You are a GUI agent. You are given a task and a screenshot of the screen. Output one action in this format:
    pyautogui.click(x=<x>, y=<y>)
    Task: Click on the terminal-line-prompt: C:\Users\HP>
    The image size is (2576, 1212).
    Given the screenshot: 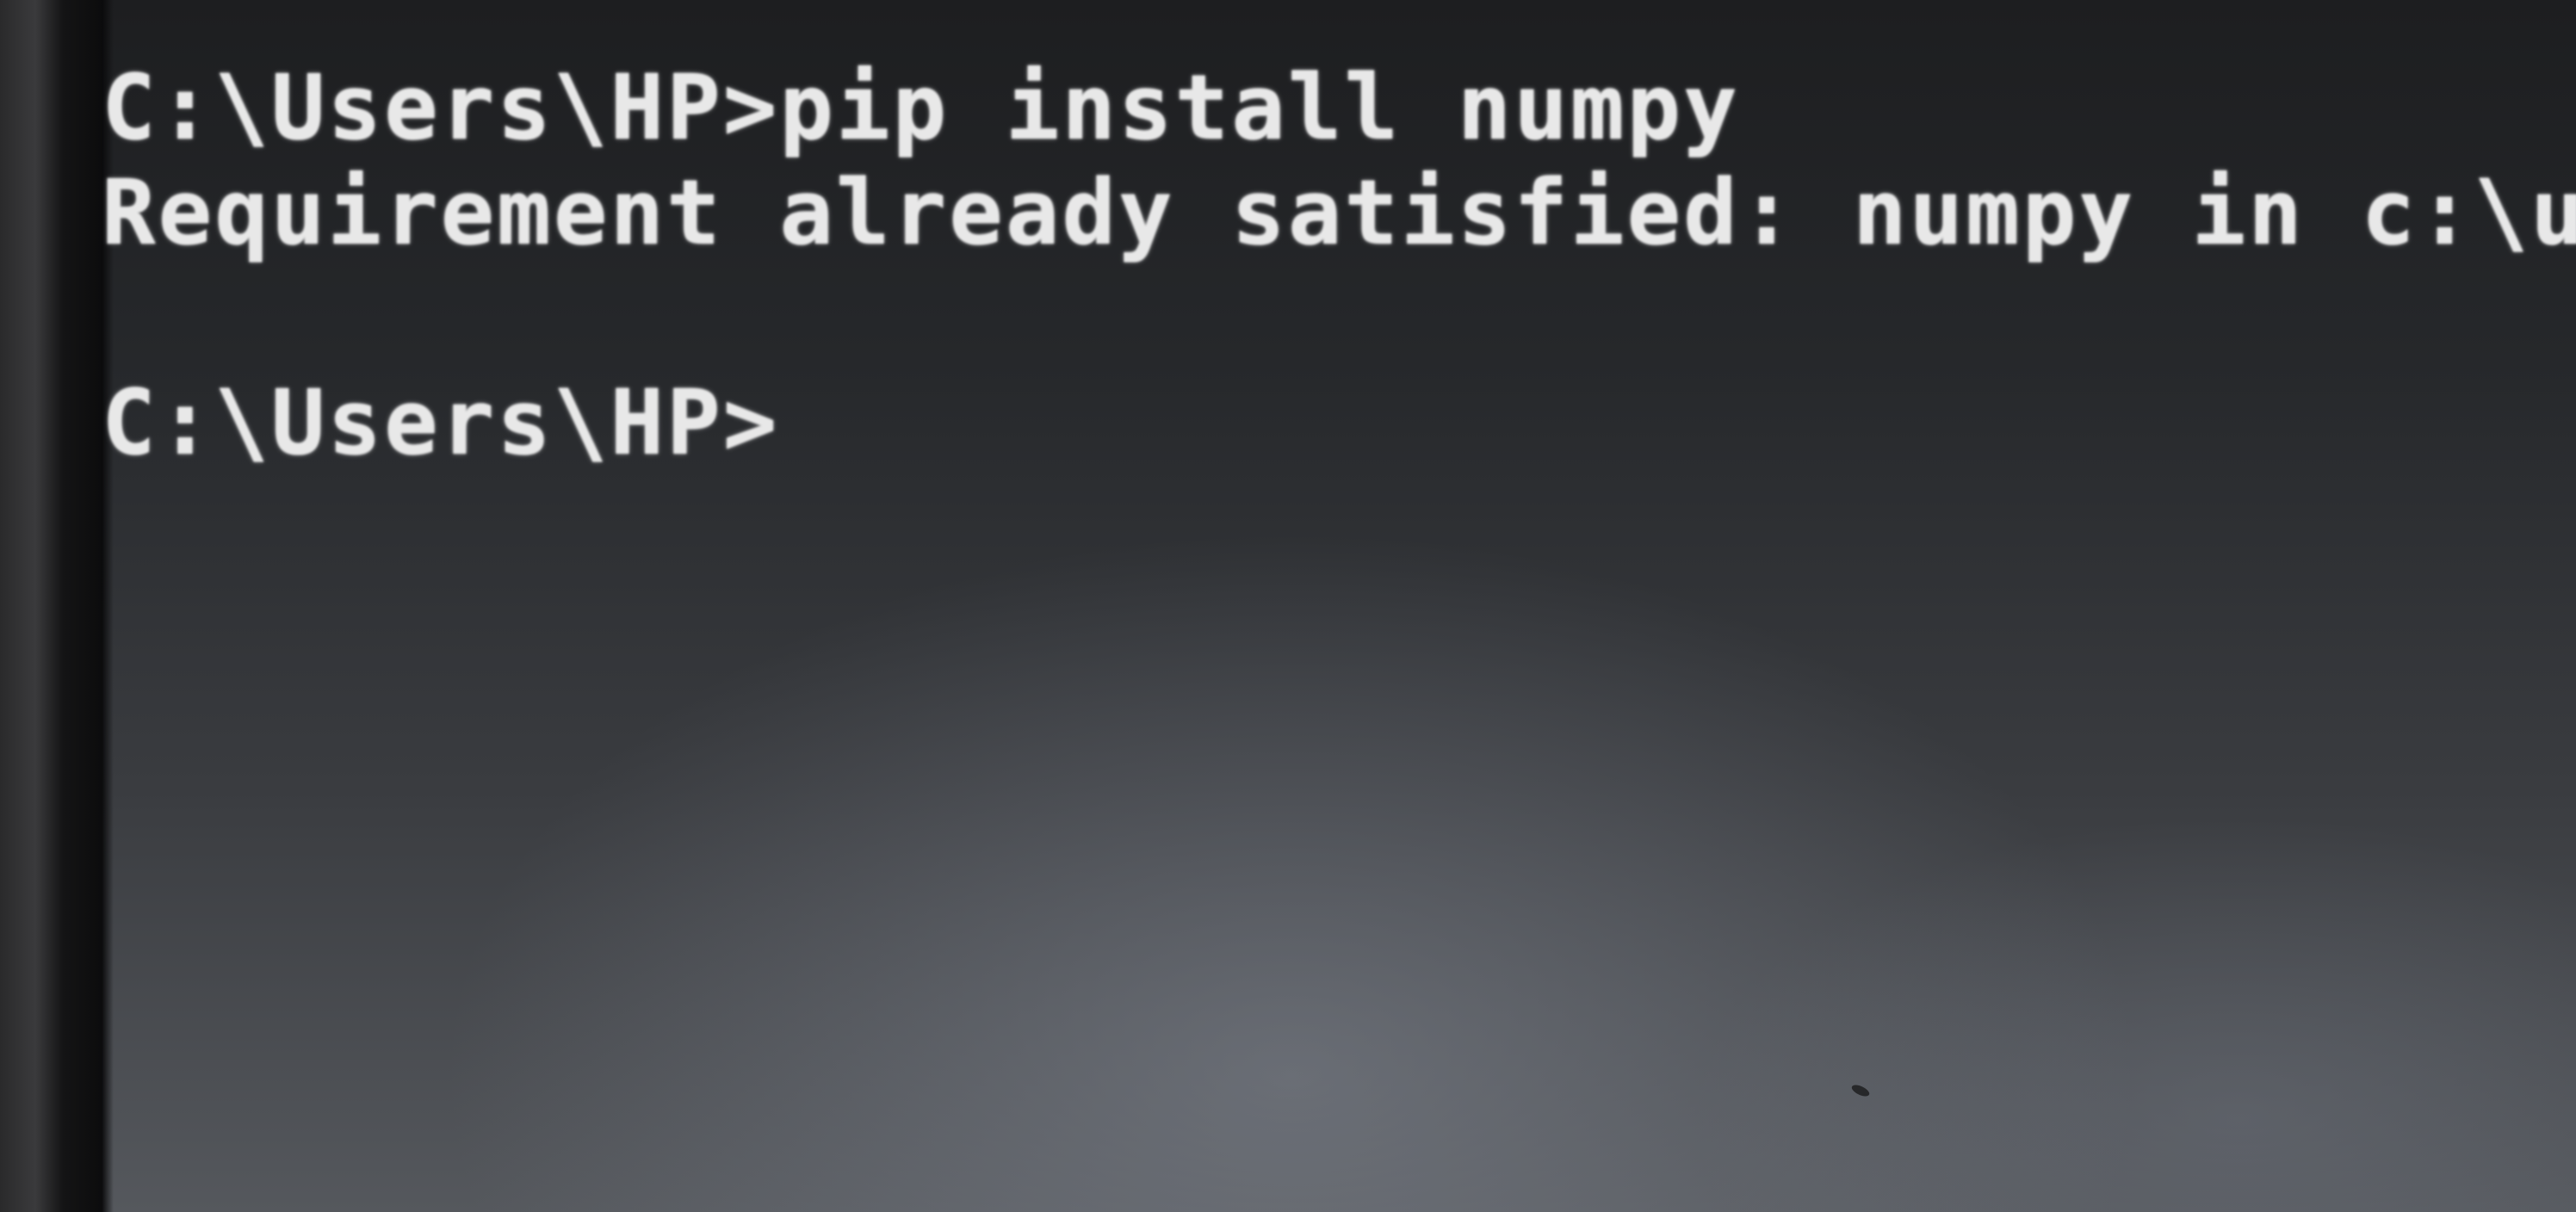 What is the action you would take?
    pyautogui.click(x=440, y=422)
    